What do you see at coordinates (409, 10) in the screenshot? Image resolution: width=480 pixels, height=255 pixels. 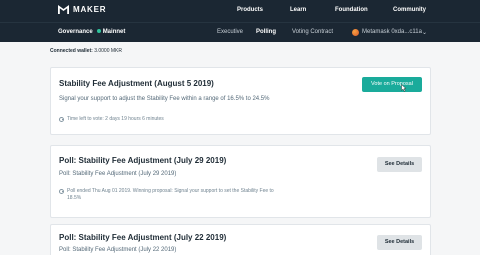 I see `nav-community: Community` at bounding box center [409, 10].